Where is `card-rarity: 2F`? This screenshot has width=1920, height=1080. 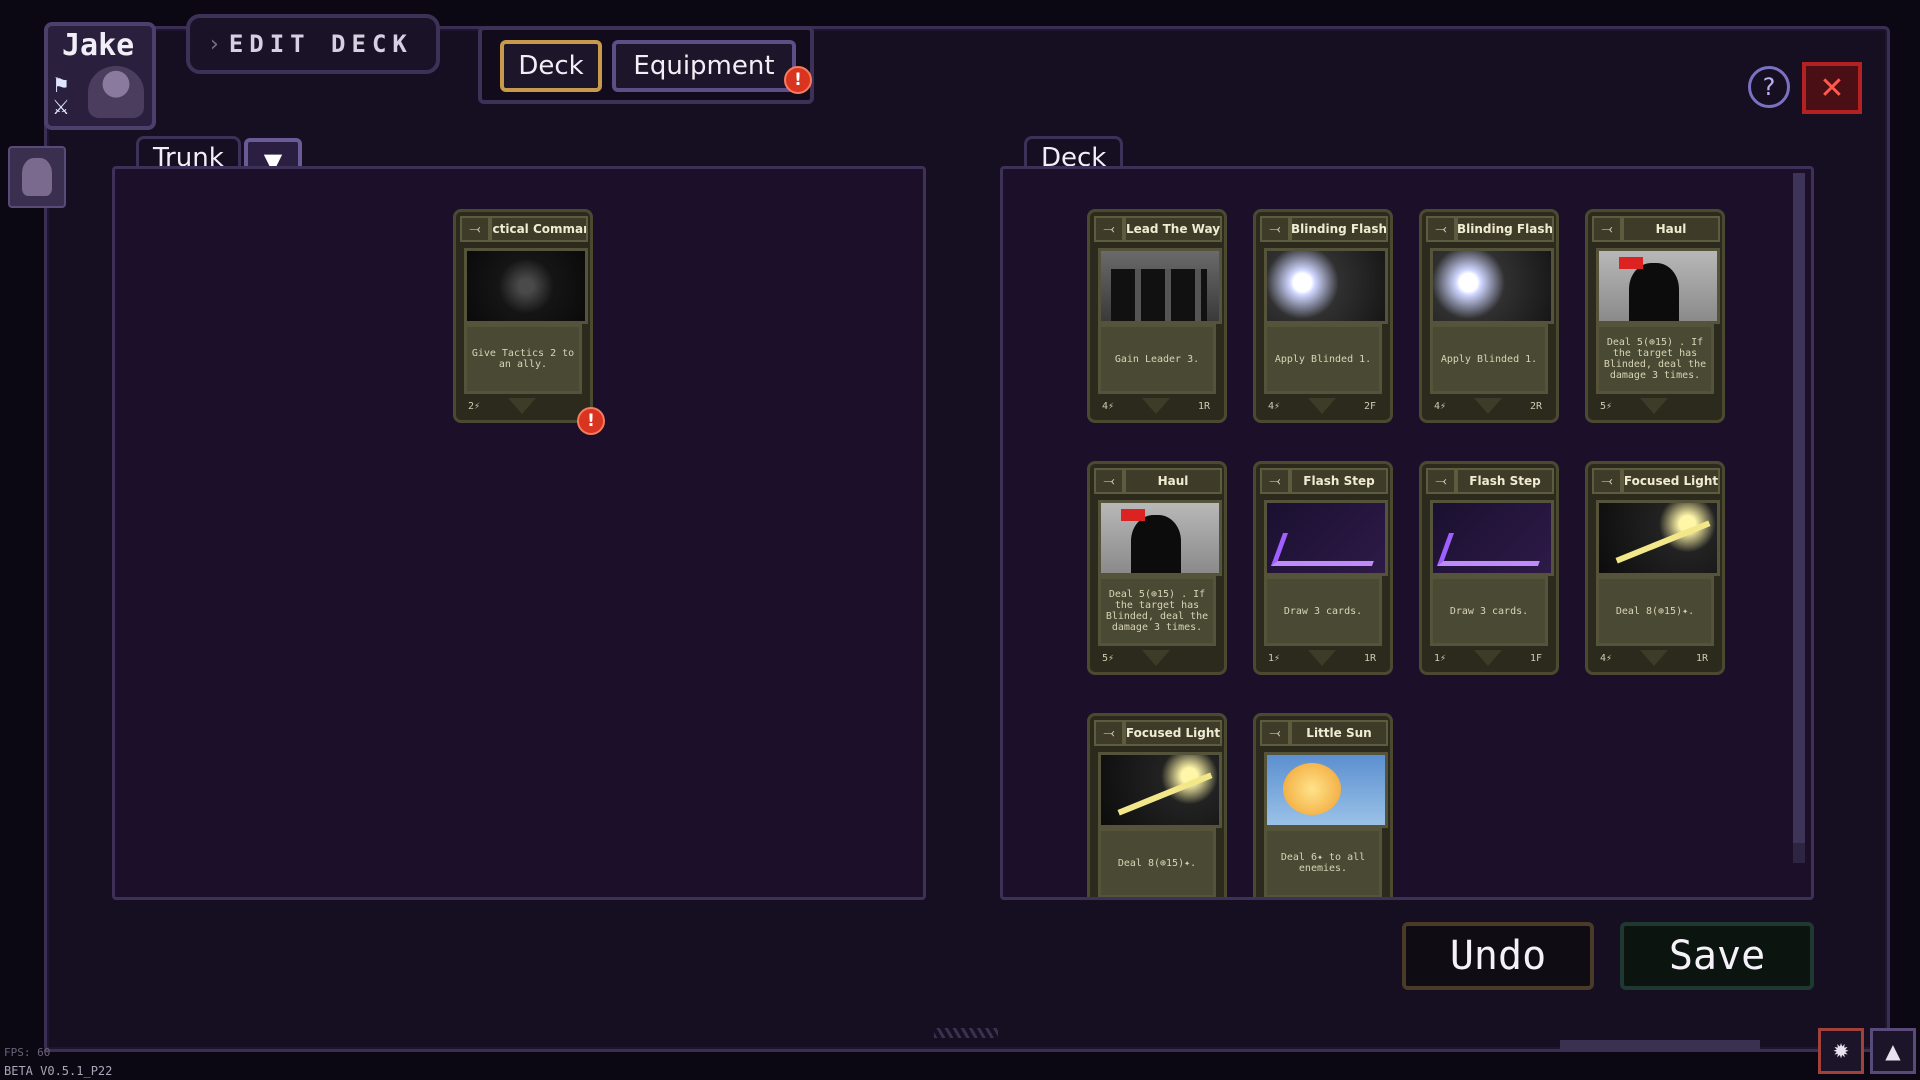
card-rarity: 2F is located at coordinates (1370, 406).